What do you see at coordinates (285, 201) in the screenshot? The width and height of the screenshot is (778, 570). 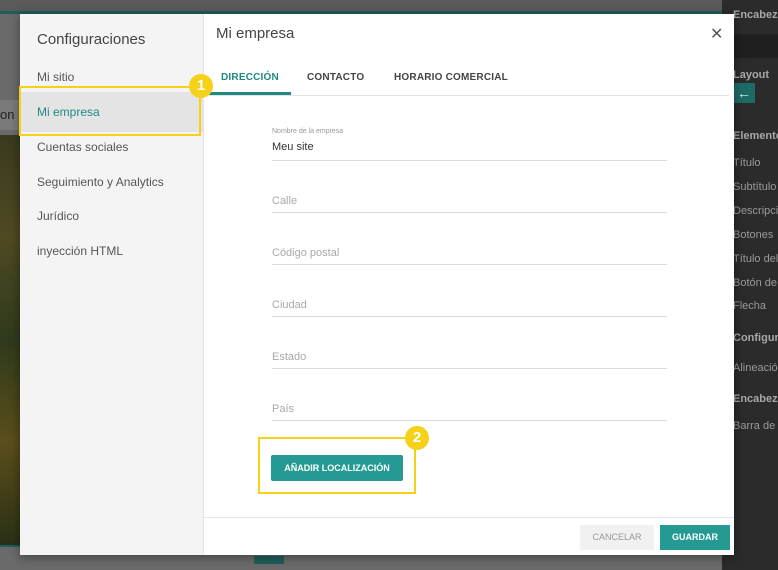 I see `street-placeholder: Calle` at bounding box center [285, 201].